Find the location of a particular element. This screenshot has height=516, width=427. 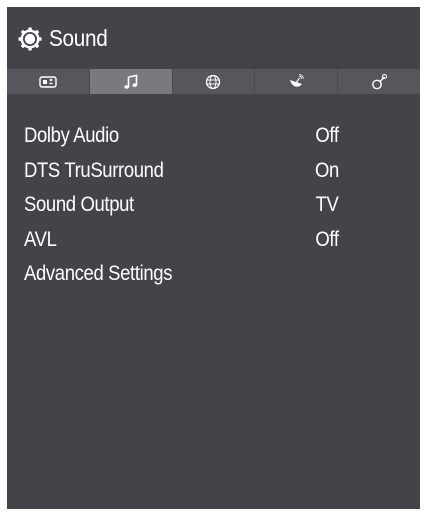

setting-dts-trusurround: DTS TruSurround On is located at coordinates (213, 171).